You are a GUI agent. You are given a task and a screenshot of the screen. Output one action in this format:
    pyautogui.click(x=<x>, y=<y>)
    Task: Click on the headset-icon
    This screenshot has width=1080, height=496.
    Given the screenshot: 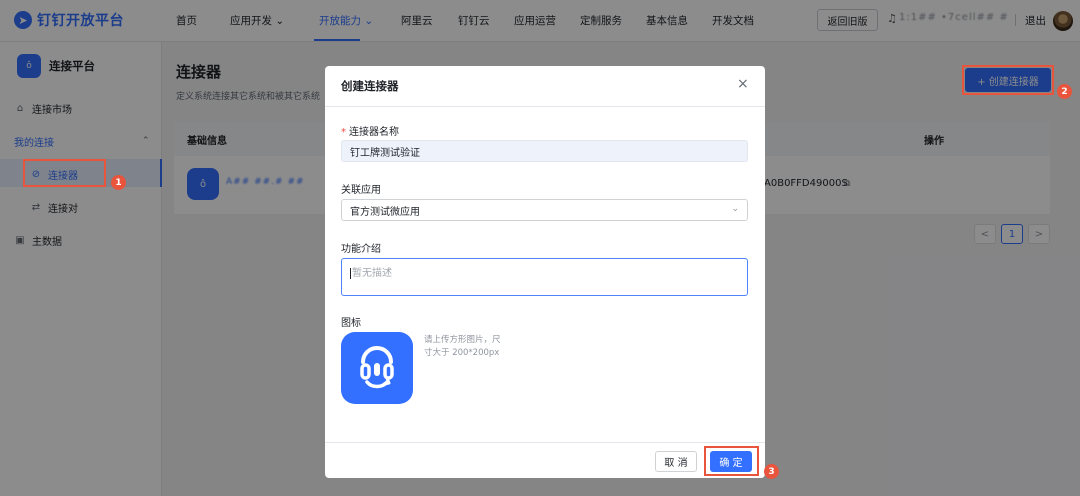 What is the action you would take?
    pyautogui.click(x=377, y=367)
    